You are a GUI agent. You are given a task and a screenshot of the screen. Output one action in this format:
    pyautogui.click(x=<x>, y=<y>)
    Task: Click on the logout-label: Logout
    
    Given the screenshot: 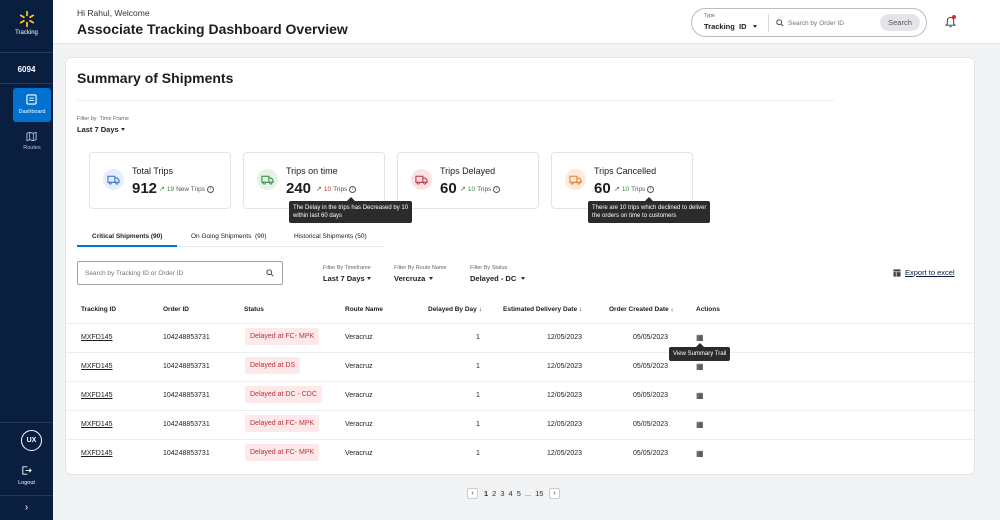 What is the action you would take?
    pyautogui.click(x=26, y=483)
    